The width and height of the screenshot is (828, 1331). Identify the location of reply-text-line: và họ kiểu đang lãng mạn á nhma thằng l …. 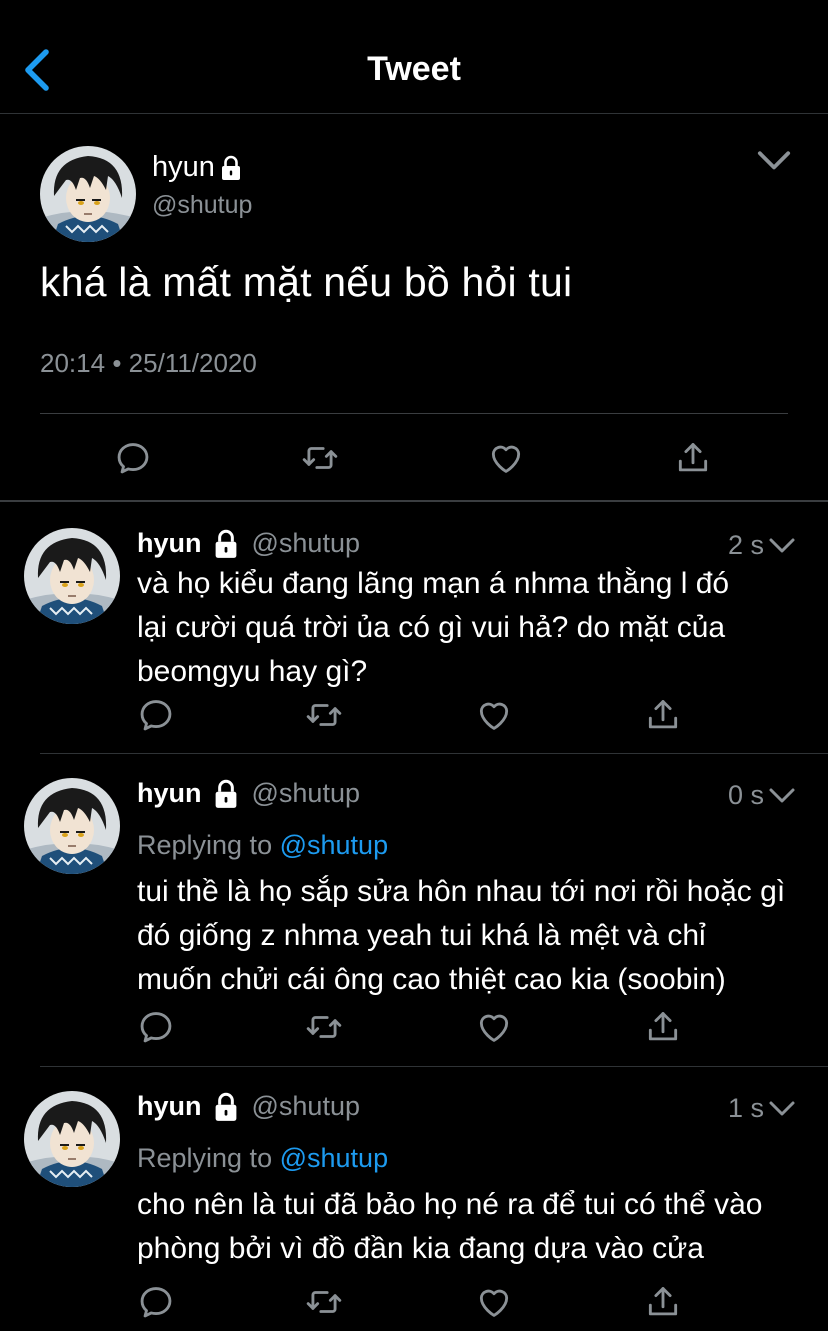
(433, 583).